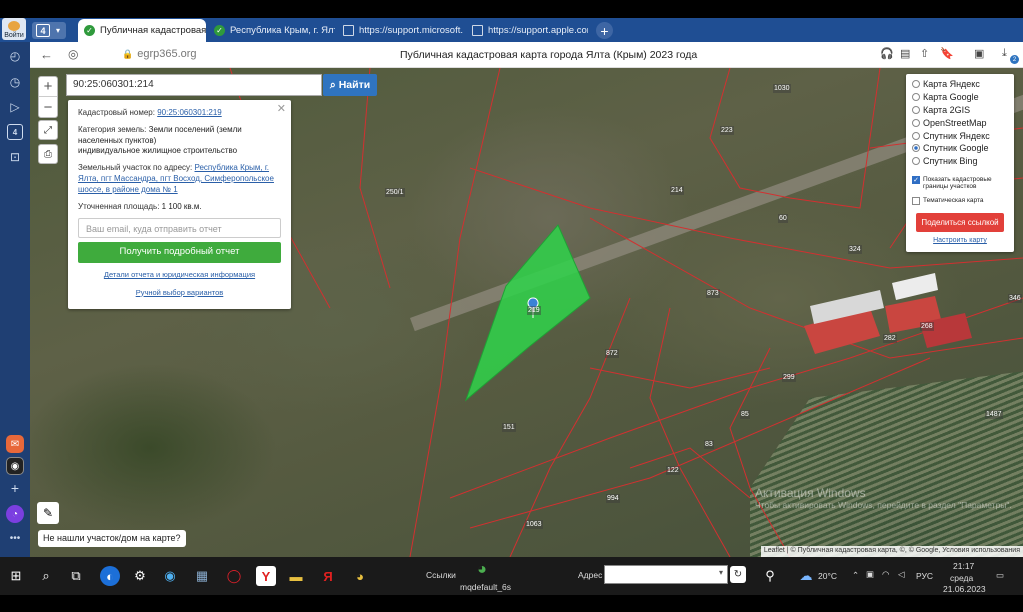 Image resolution: width=1023 pixels, height=612 pixels. What do you see at coordinates (219, 30) in the screenshot?
I see `check-icon: ✓` at bounding box center [219, 30].